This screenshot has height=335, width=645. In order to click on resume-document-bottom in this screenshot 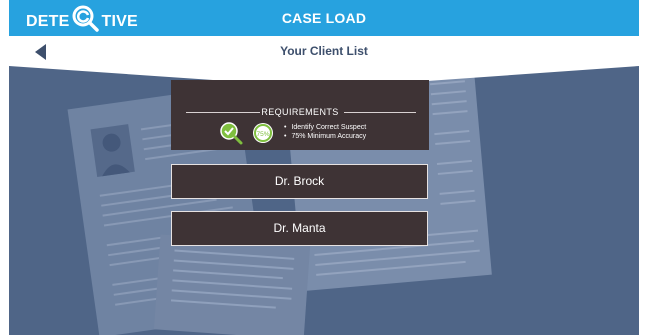, I will do `click(232, 284)`.